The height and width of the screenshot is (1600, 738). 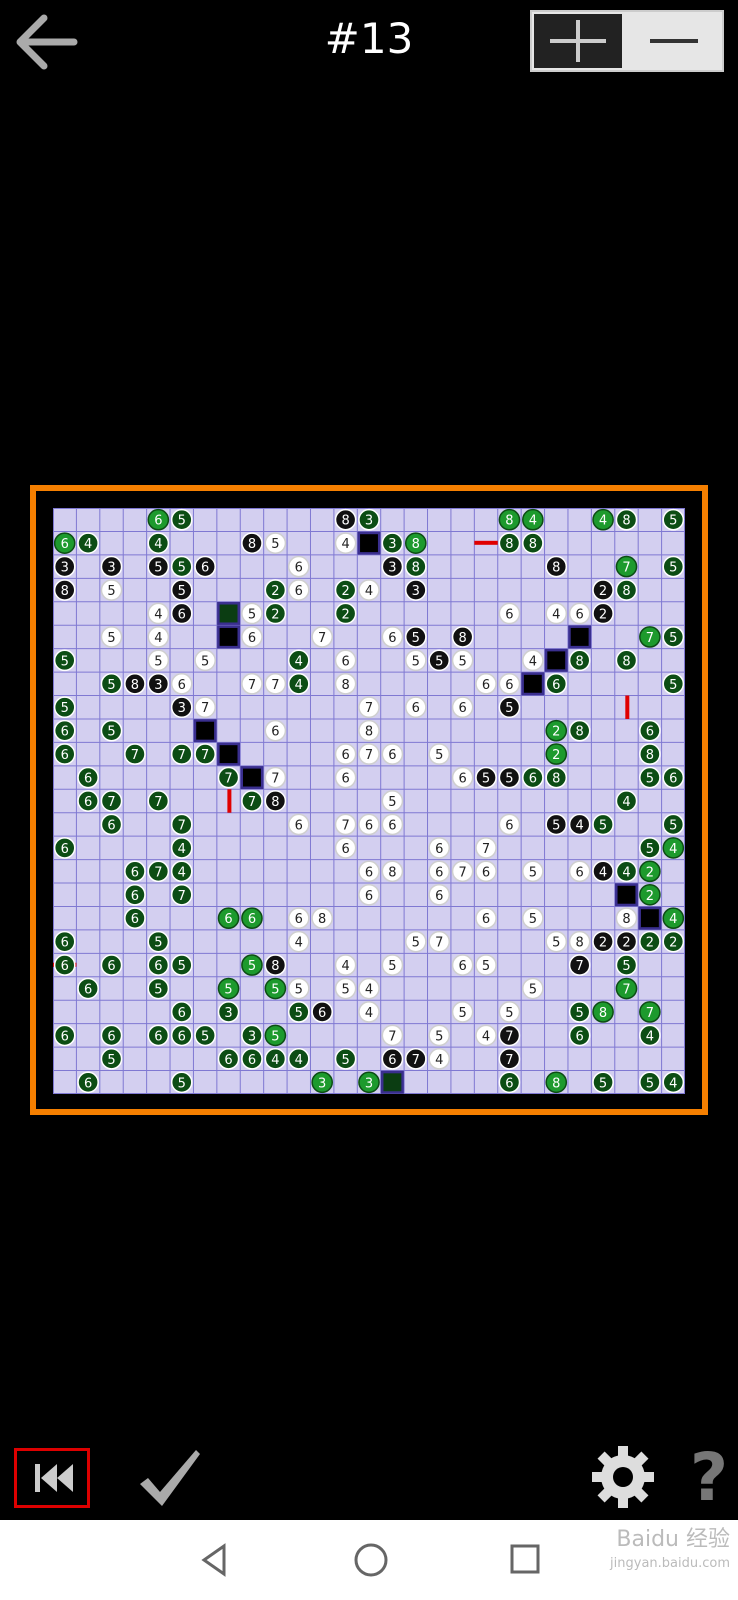 I want to click on nav-back-button, so click(x=215, y=1561).